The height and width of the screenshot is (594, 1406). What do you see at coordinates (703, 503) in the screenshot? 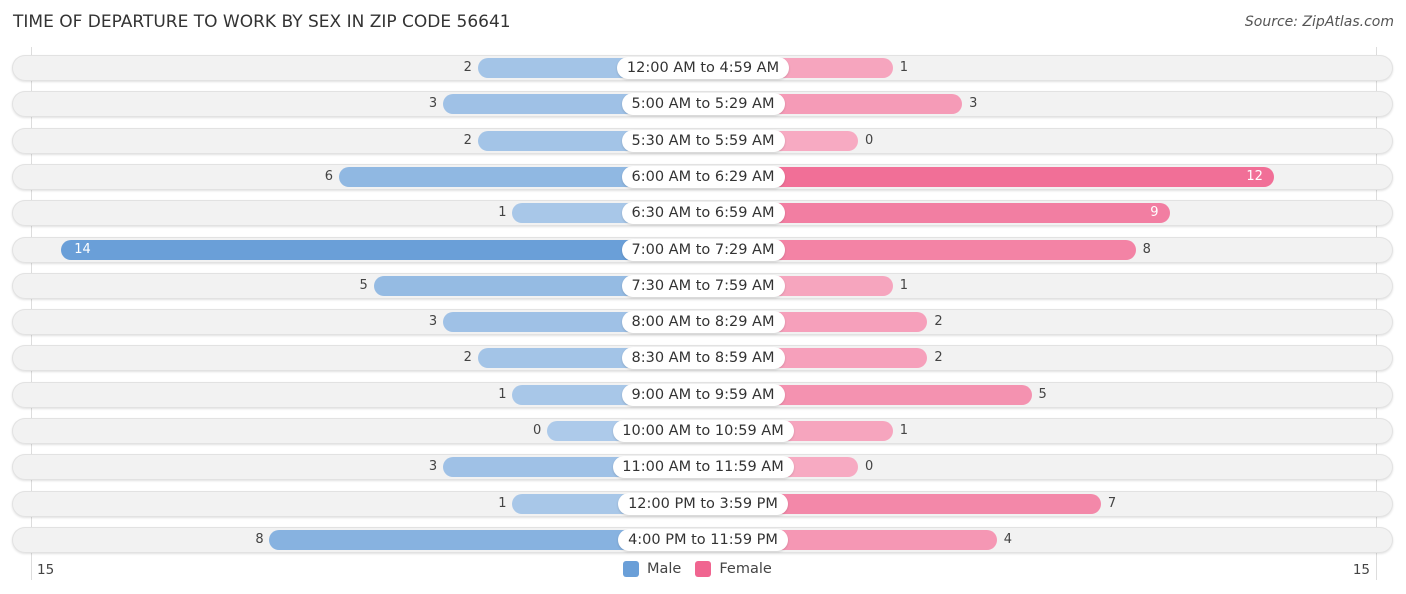
I see `category-label: 12:00 PM to 3:59 PM` at bounding box center [703, 503].